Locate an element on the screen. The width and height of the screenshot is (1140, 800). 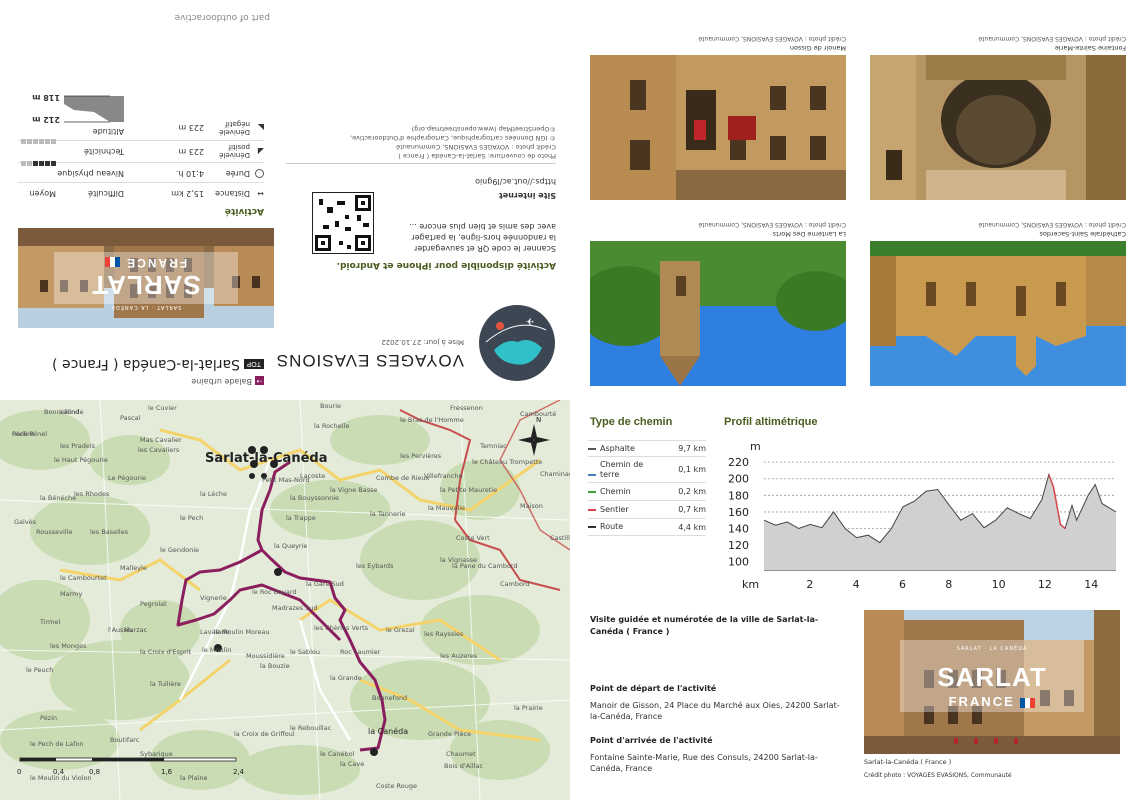
map-place-label: la Prairie is located at coordinates (528, 708).